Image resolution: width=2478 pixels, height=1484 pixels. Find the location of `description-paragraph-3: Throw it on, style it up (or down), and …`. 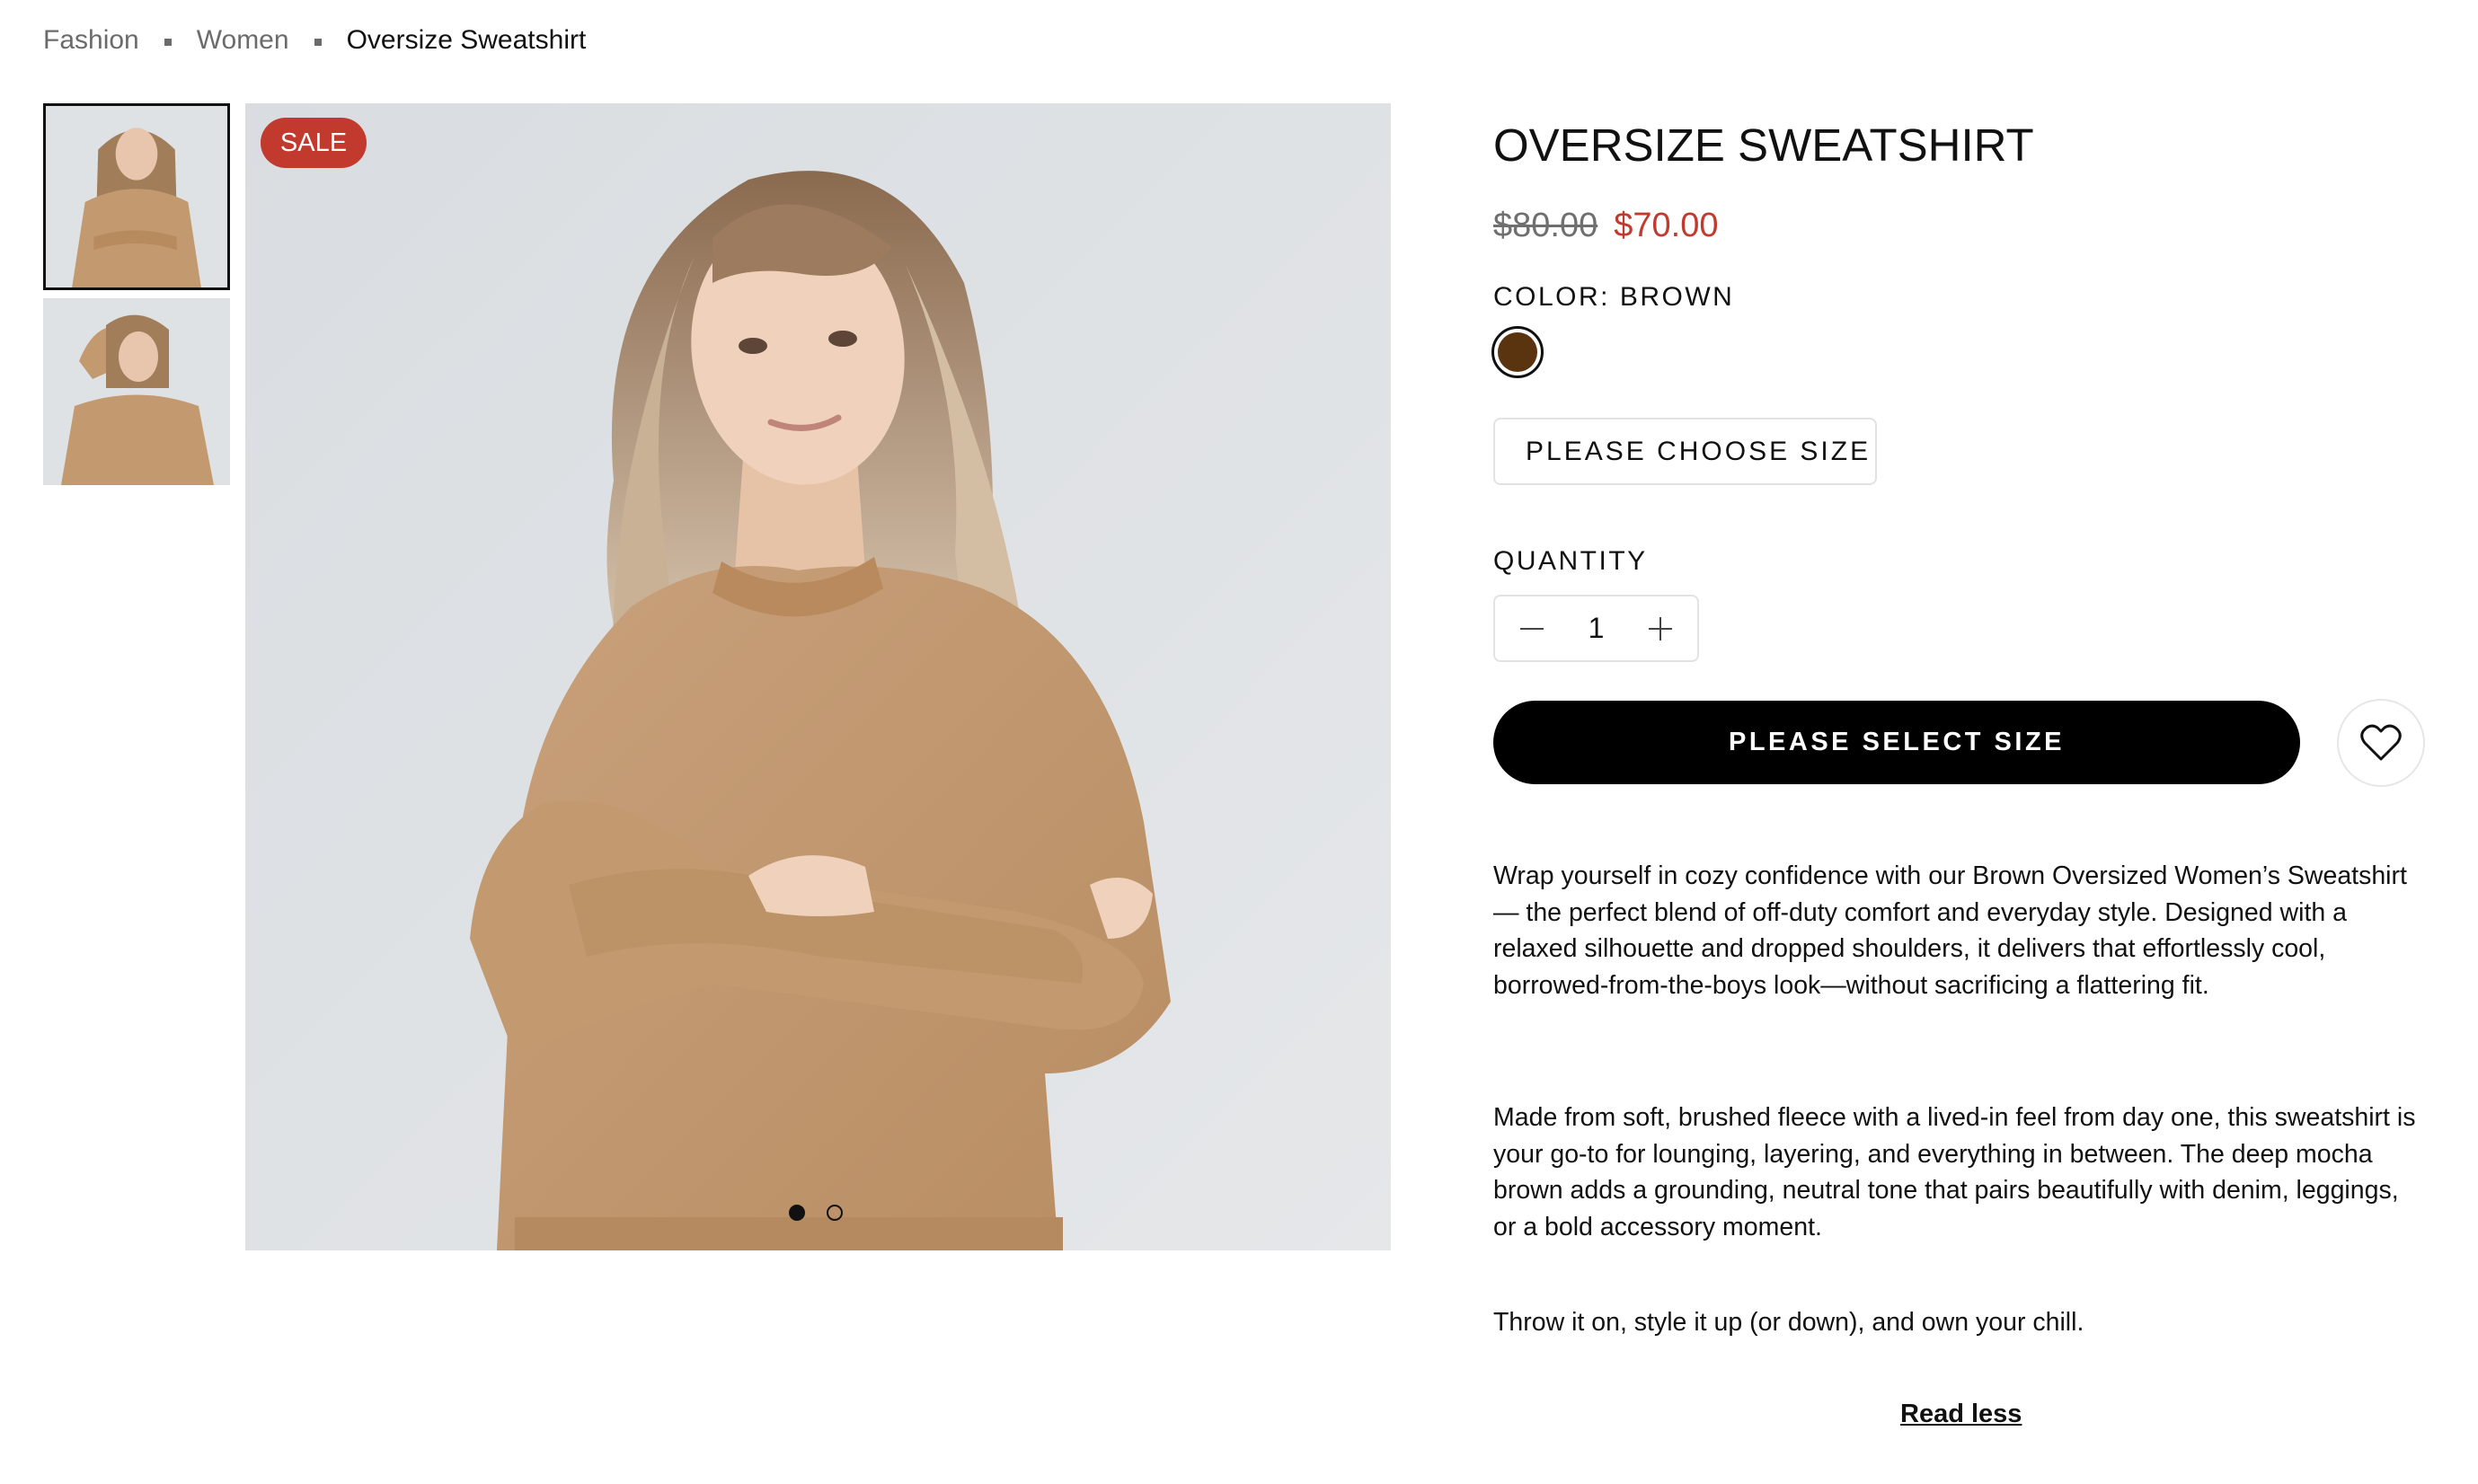

description-paragraph-3: Throw it on, style it up (or down), and … is located at coordinates (1789, 1322).